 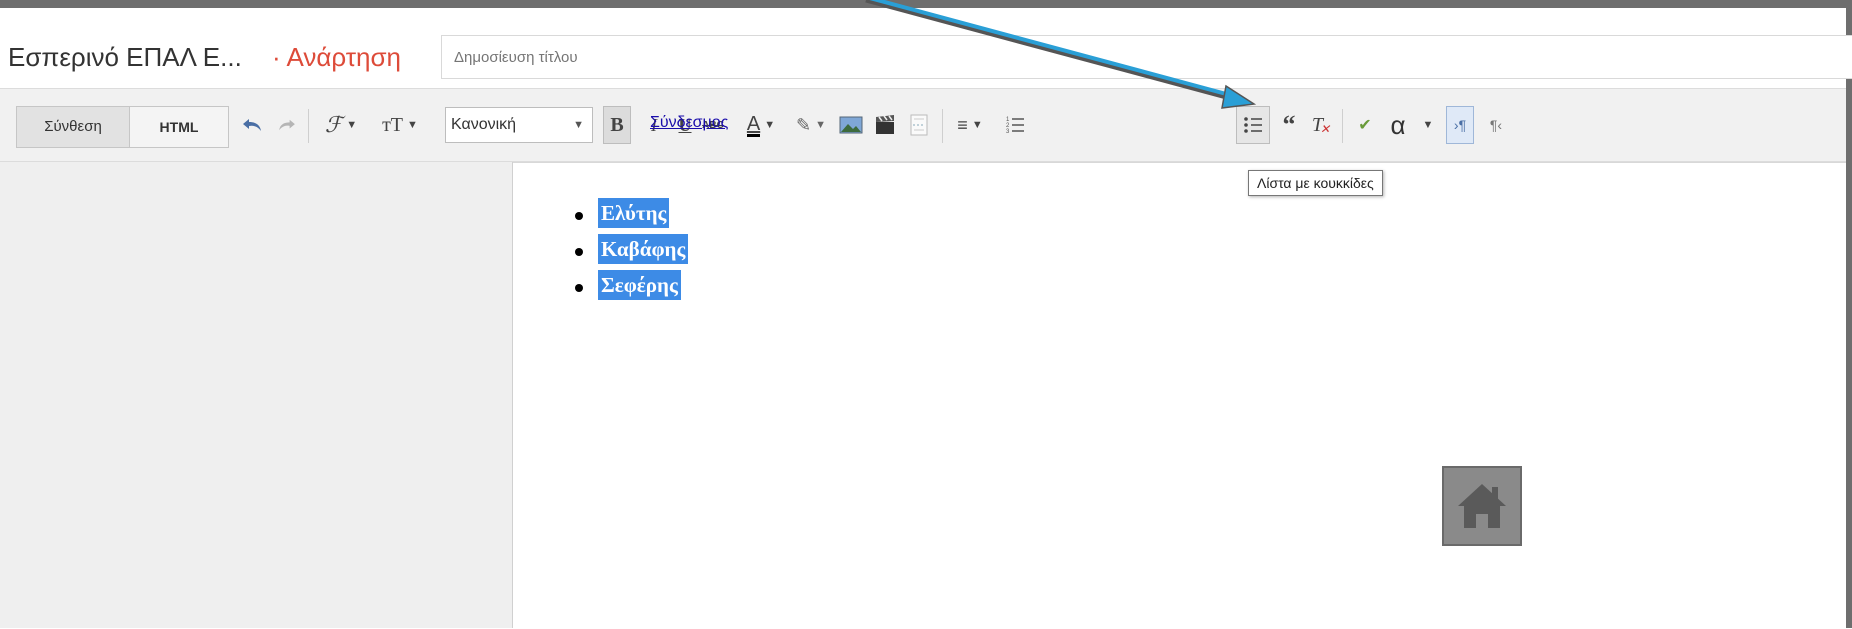 What do you see at coordinates (1253, 125) in the screenshot?
I see `bulleted-list-icon` at bounding box center [1253, 125].